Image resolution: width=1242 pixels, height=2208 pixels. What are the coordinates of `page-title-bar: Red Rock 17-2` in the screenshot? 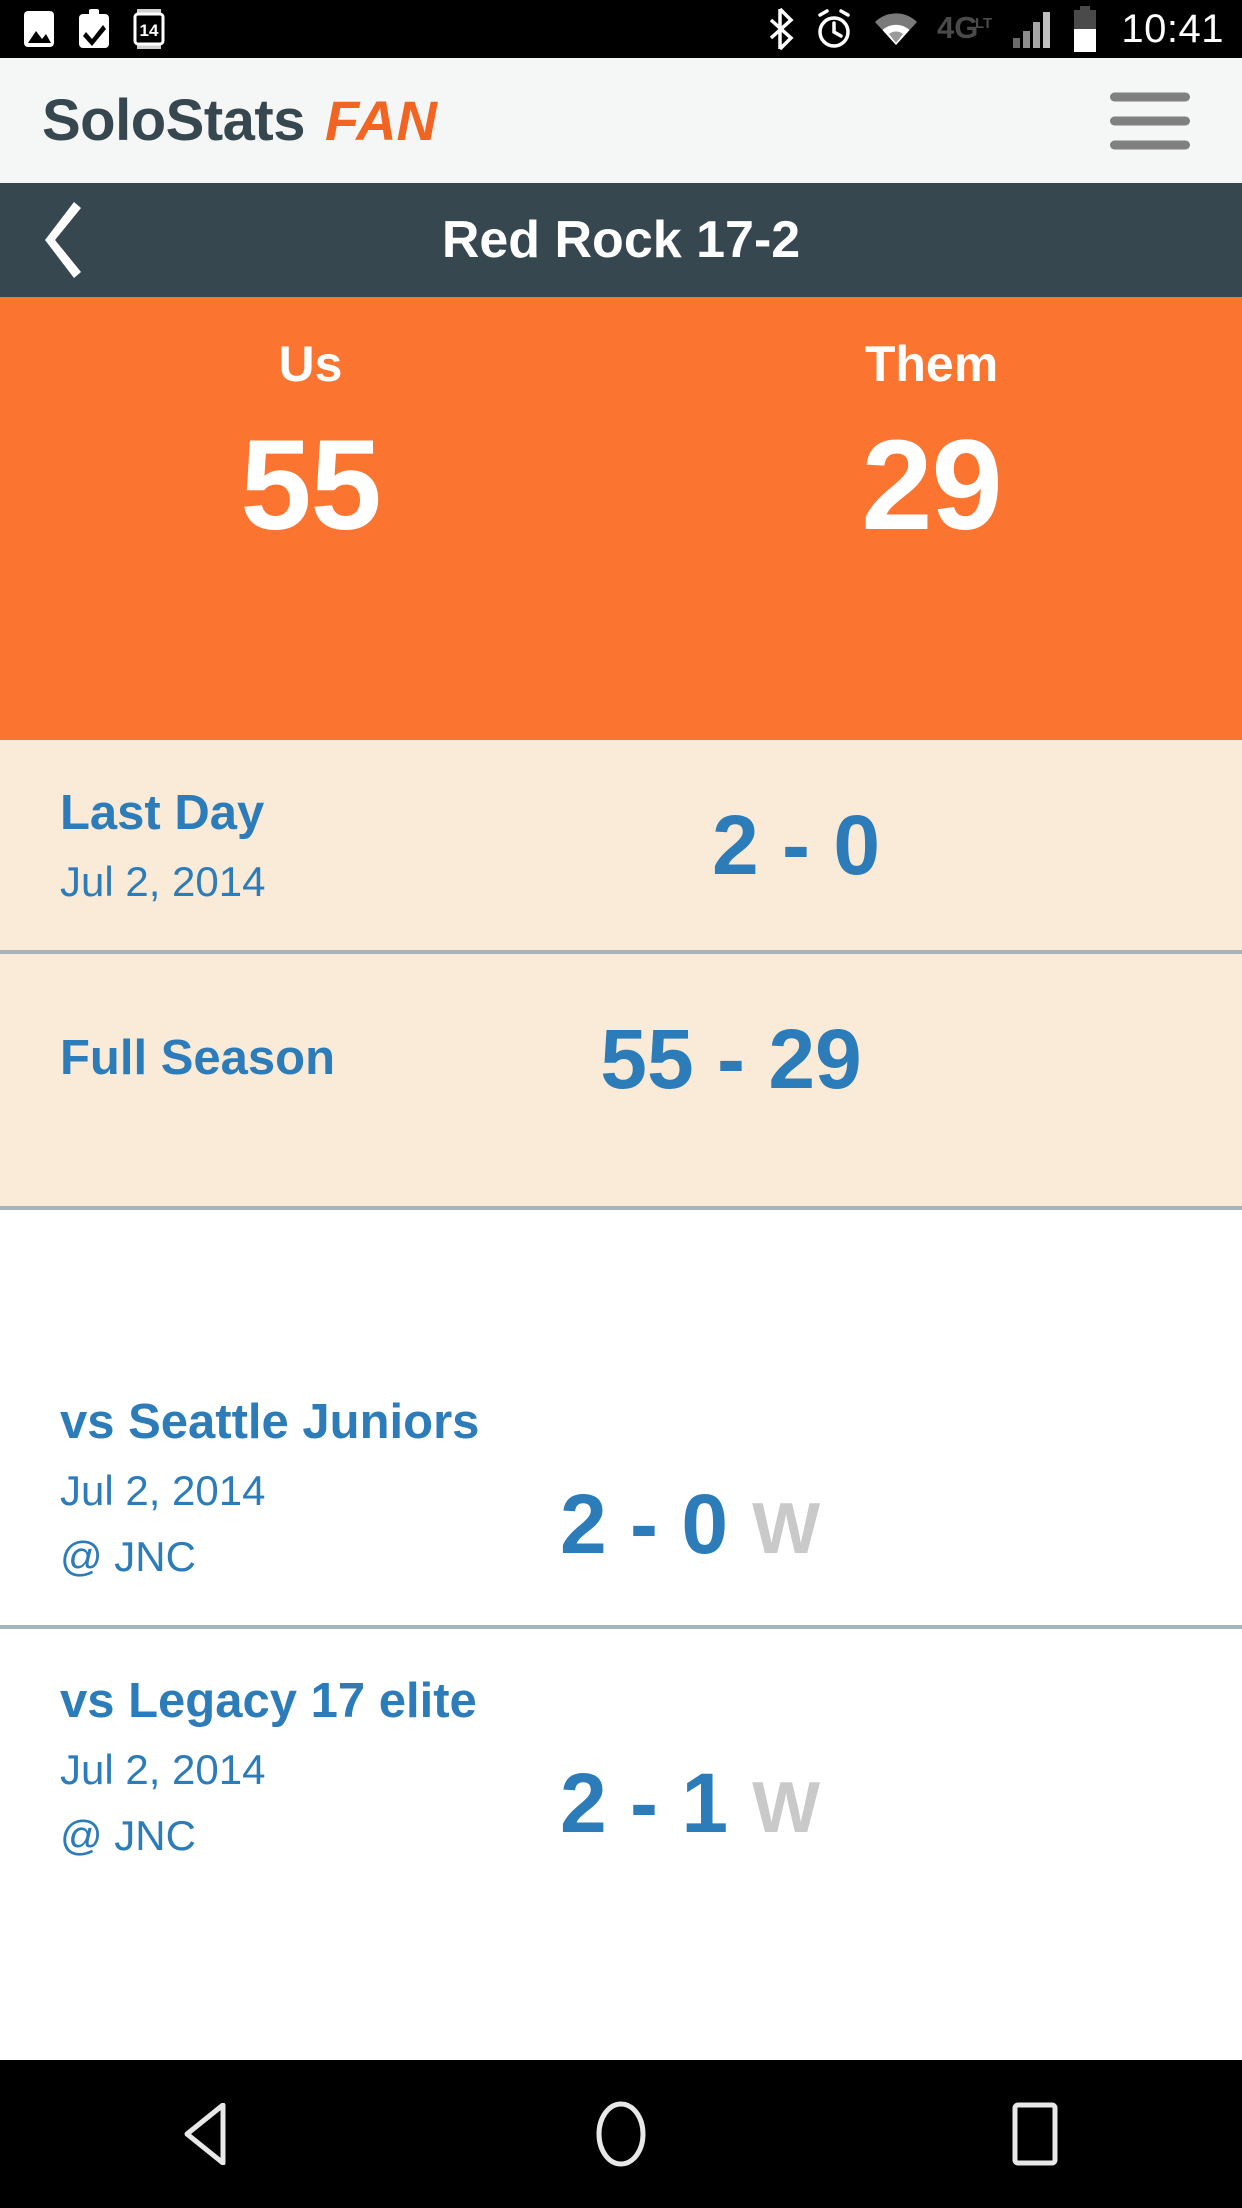 It's located at (621, 240).